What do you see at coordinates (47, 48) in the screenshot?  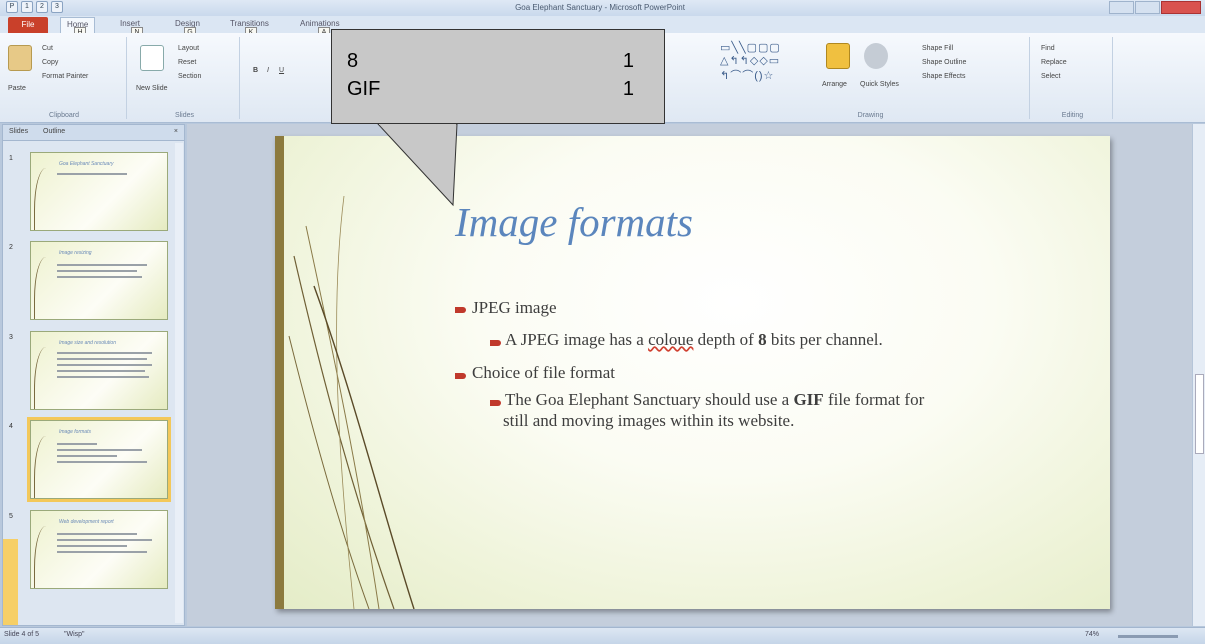 I see `cut-button: Cut` at bounding box center [47, 48].